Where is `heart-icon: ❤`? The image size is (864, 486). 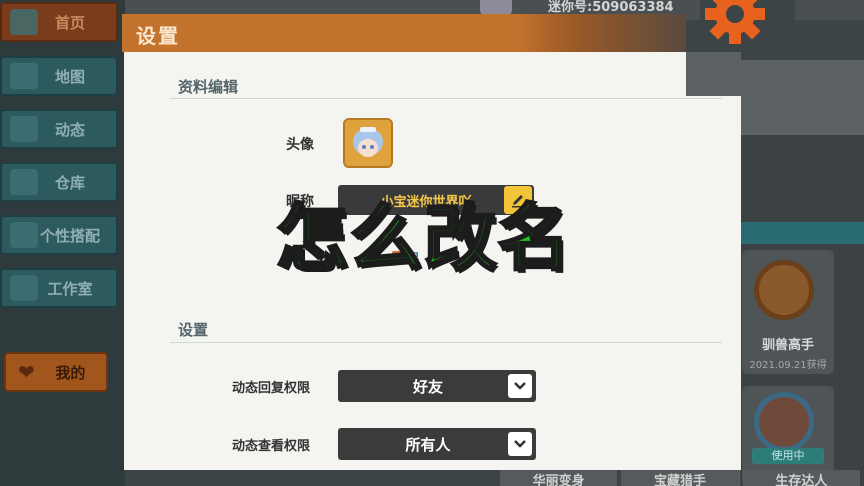 heart-icon: ❤ is located at coordinates (26, 372).